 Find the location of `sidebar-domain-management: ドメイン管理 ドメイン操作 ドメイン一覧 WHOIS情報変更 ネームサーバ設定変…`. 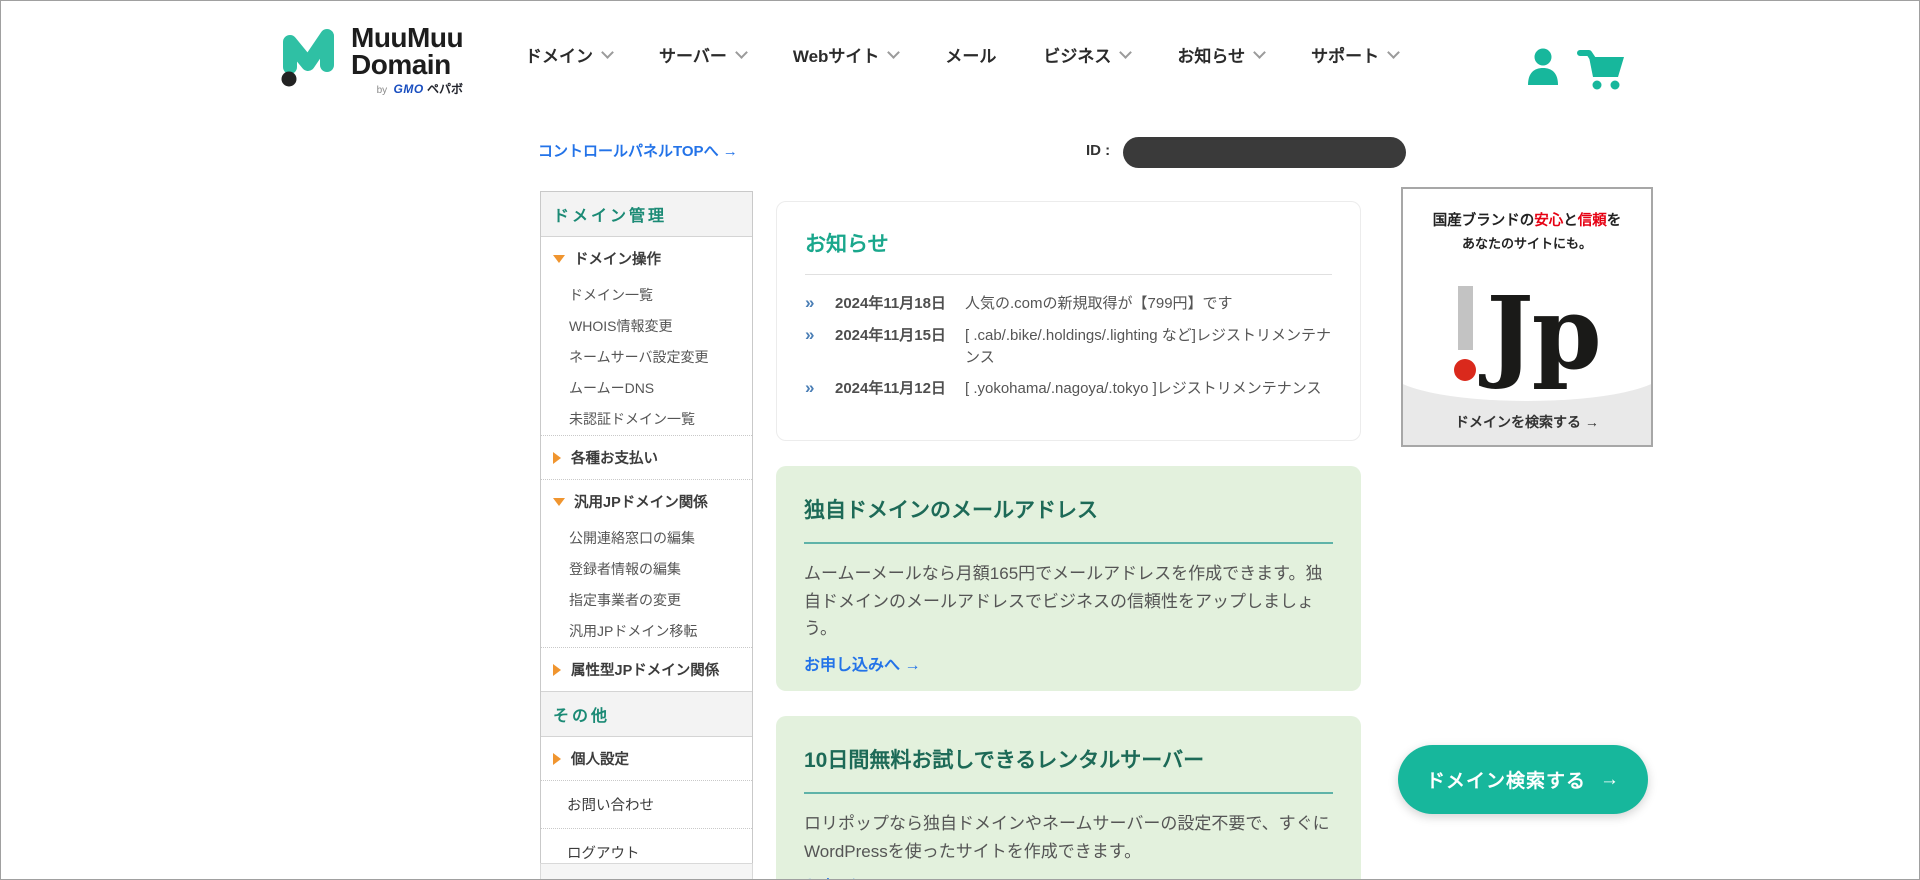

sidebar-domain-management: ドメイン管理 ドメイン操作 ドメイン一覧 WHOIS情報変更 ネームサーバ設定変… is located at coordinates (646, 534).